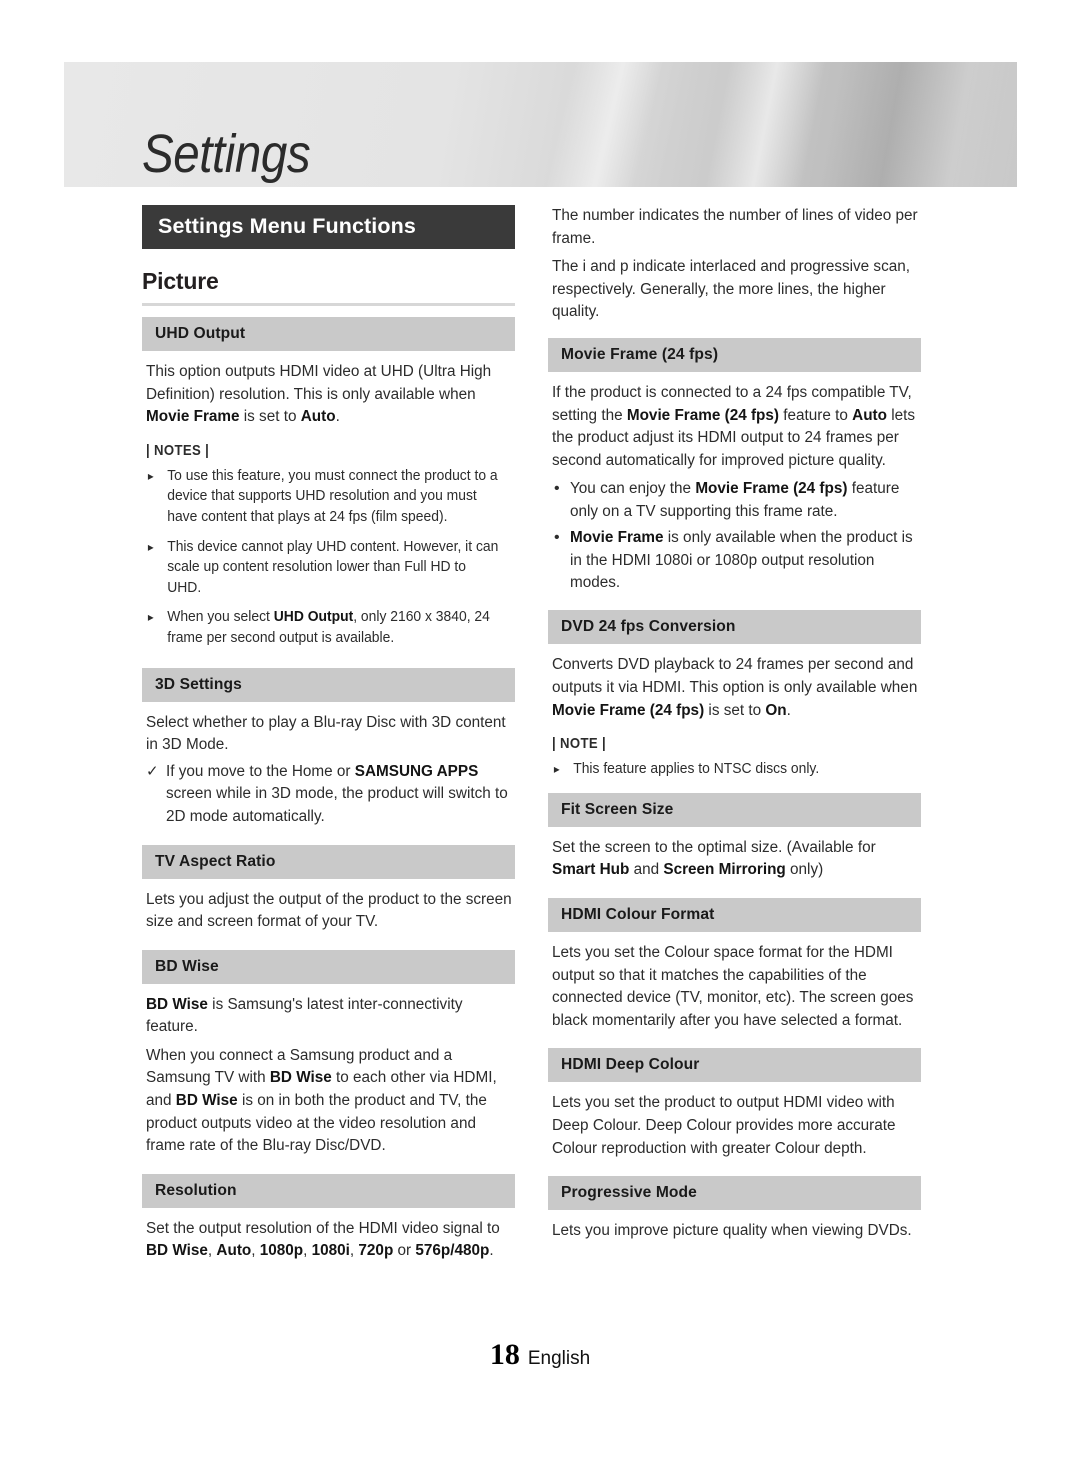 This screenshot has width=1080, height=1477. What do you see at coordinates (328, 287) in the screenshot?
I see `group-heading-picture: Picture` at bounding box center [328, 287].